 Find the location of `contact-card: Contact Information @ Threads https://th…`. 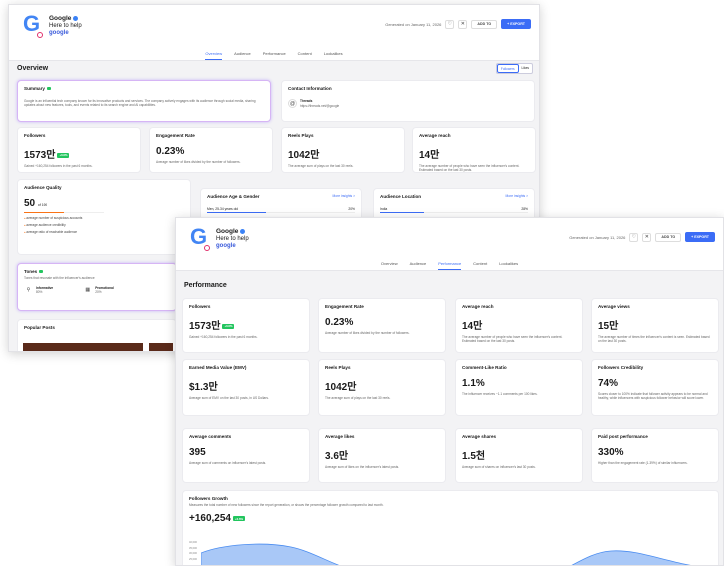

contact-card: Contact Information @ Threads https://th… is located at coordinates (408, 101).